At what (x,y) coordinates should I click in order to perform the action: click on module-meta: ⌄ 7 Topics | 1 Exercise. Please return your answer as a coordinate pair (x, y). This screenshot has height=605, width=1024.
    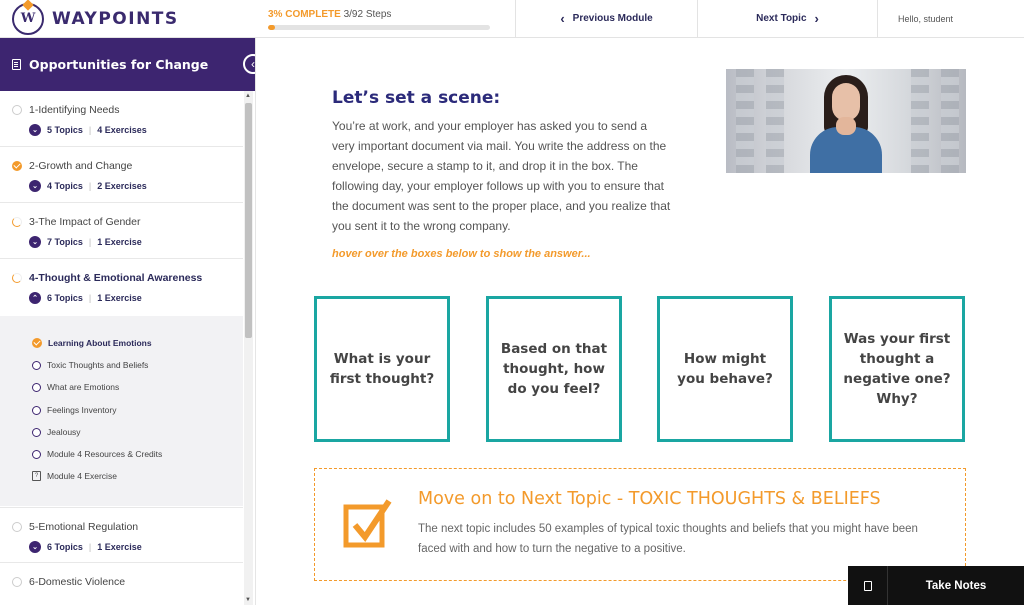
    Looking at the image, I should click on (85, 242).